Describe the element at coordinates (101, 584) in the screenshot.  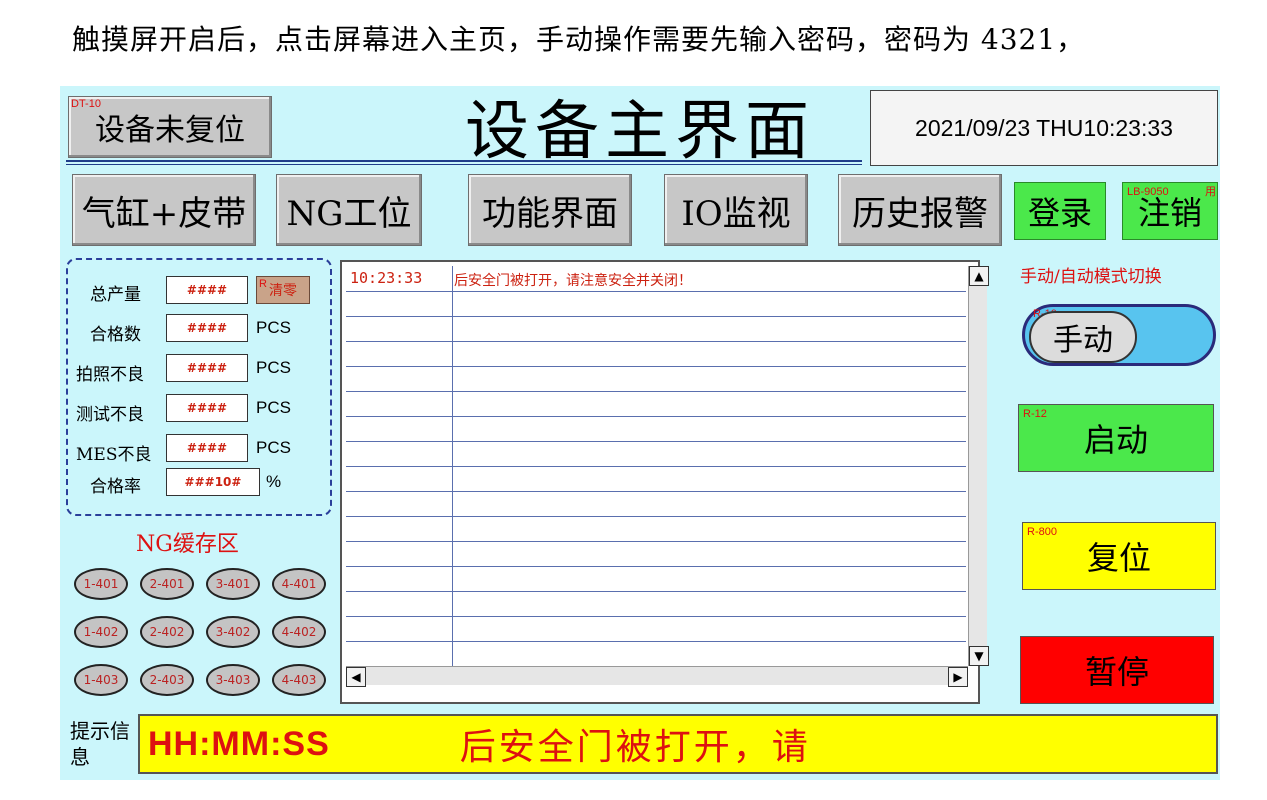
I see `ng-buffer-cell: 1-401` at that location.